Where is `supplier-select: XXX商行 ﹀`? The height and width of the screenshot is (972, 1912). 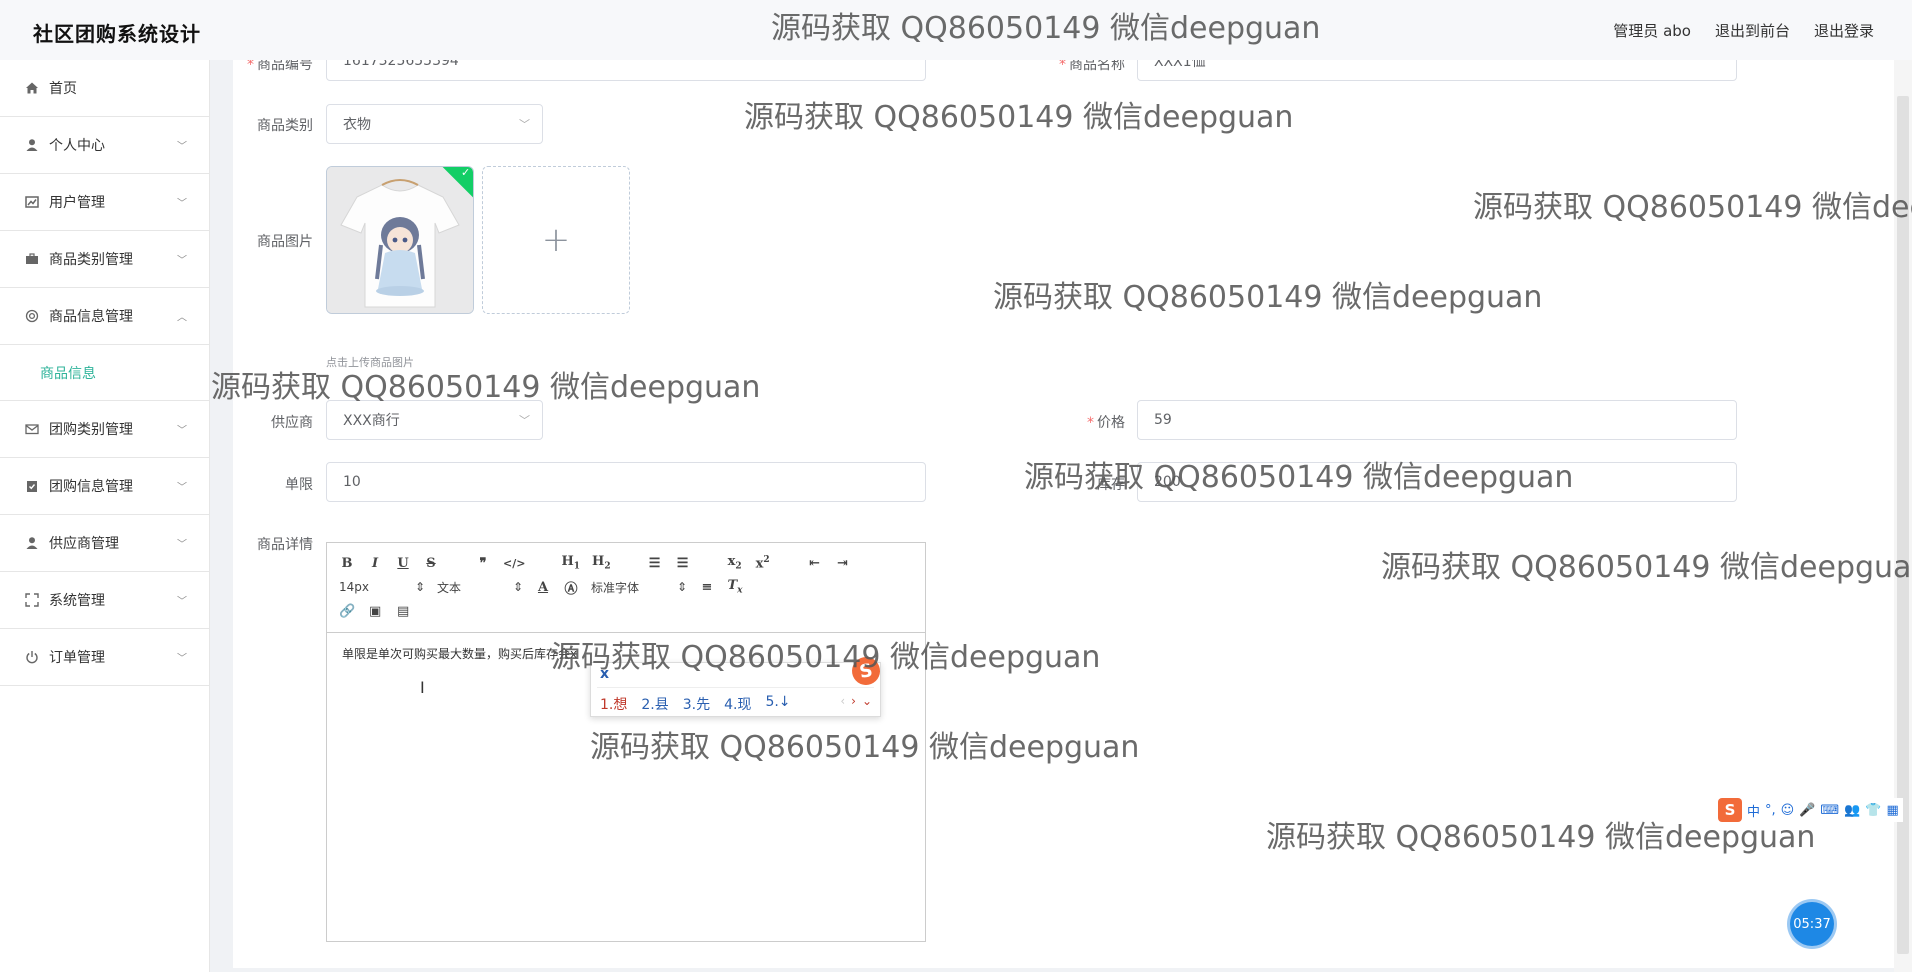 supplier-select: XXX商行 ﹀ is located at coordinates (434, 420).